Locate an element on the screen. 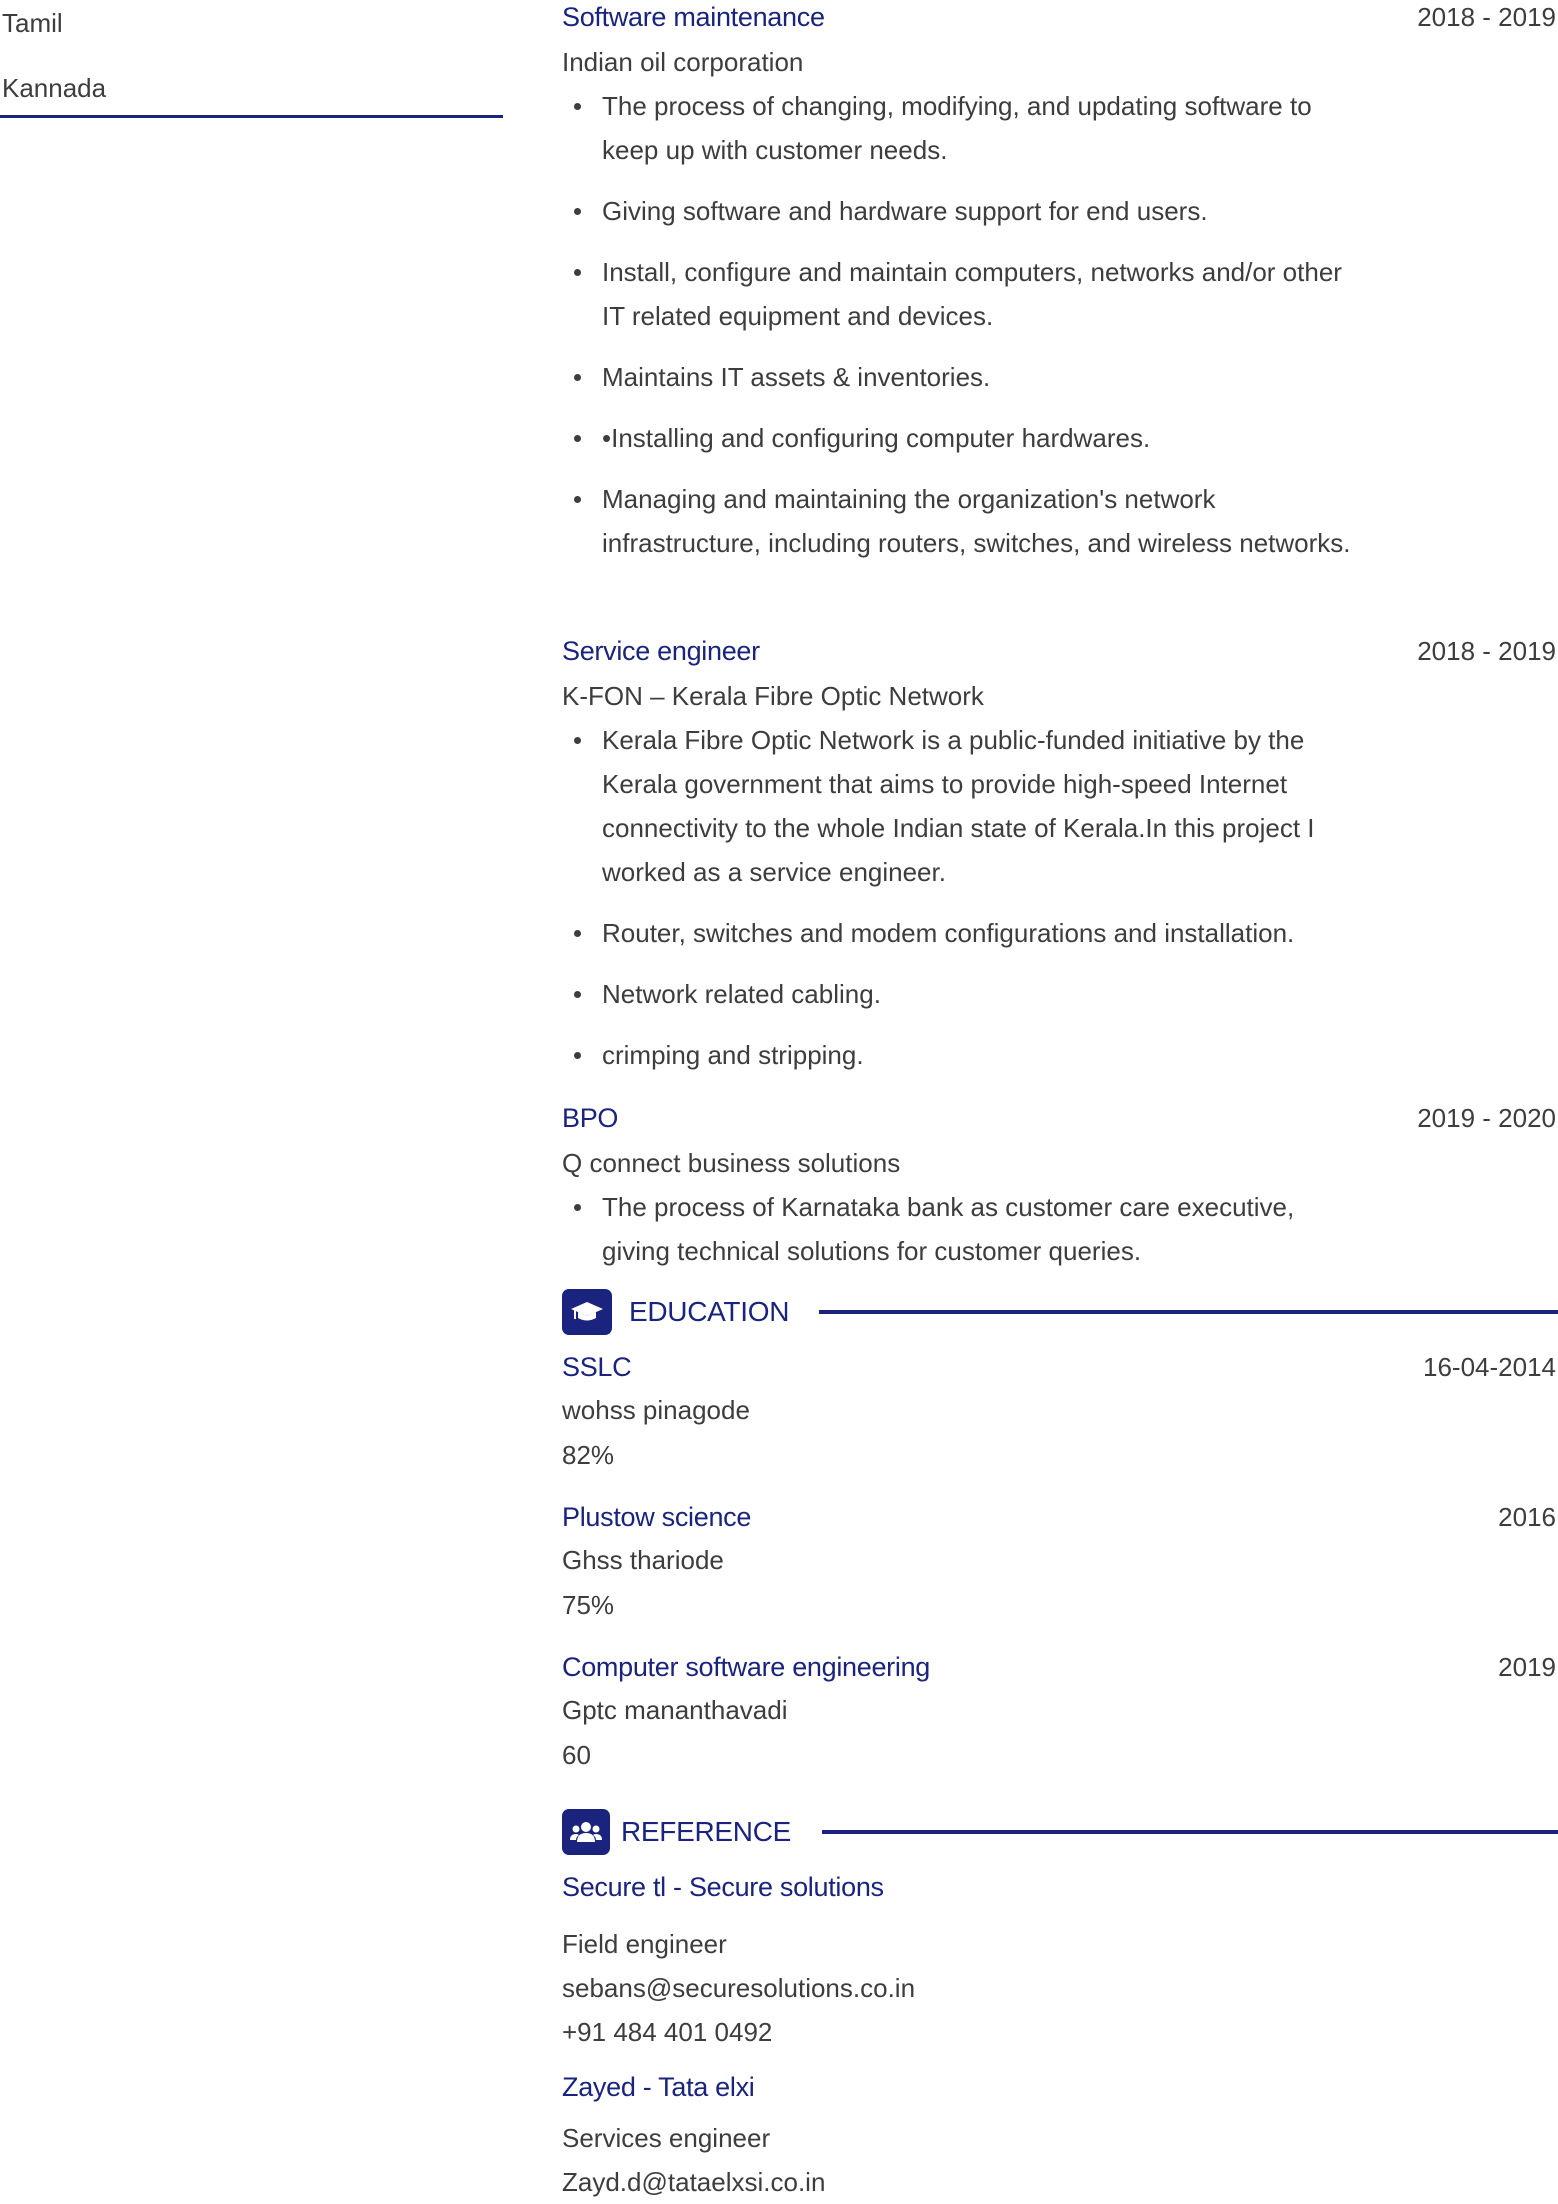 The width and height of the screenshot is (1558, 2204). job-title: Service engineer is located at coordinates (661, 651).